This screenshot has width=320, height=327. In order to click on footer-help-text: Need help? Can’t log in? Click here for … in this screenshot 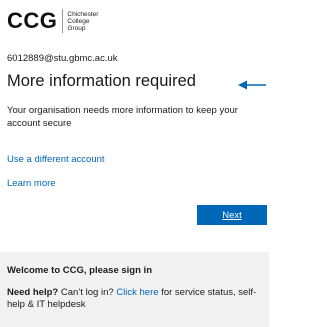, I will do `click(134, 299)`.